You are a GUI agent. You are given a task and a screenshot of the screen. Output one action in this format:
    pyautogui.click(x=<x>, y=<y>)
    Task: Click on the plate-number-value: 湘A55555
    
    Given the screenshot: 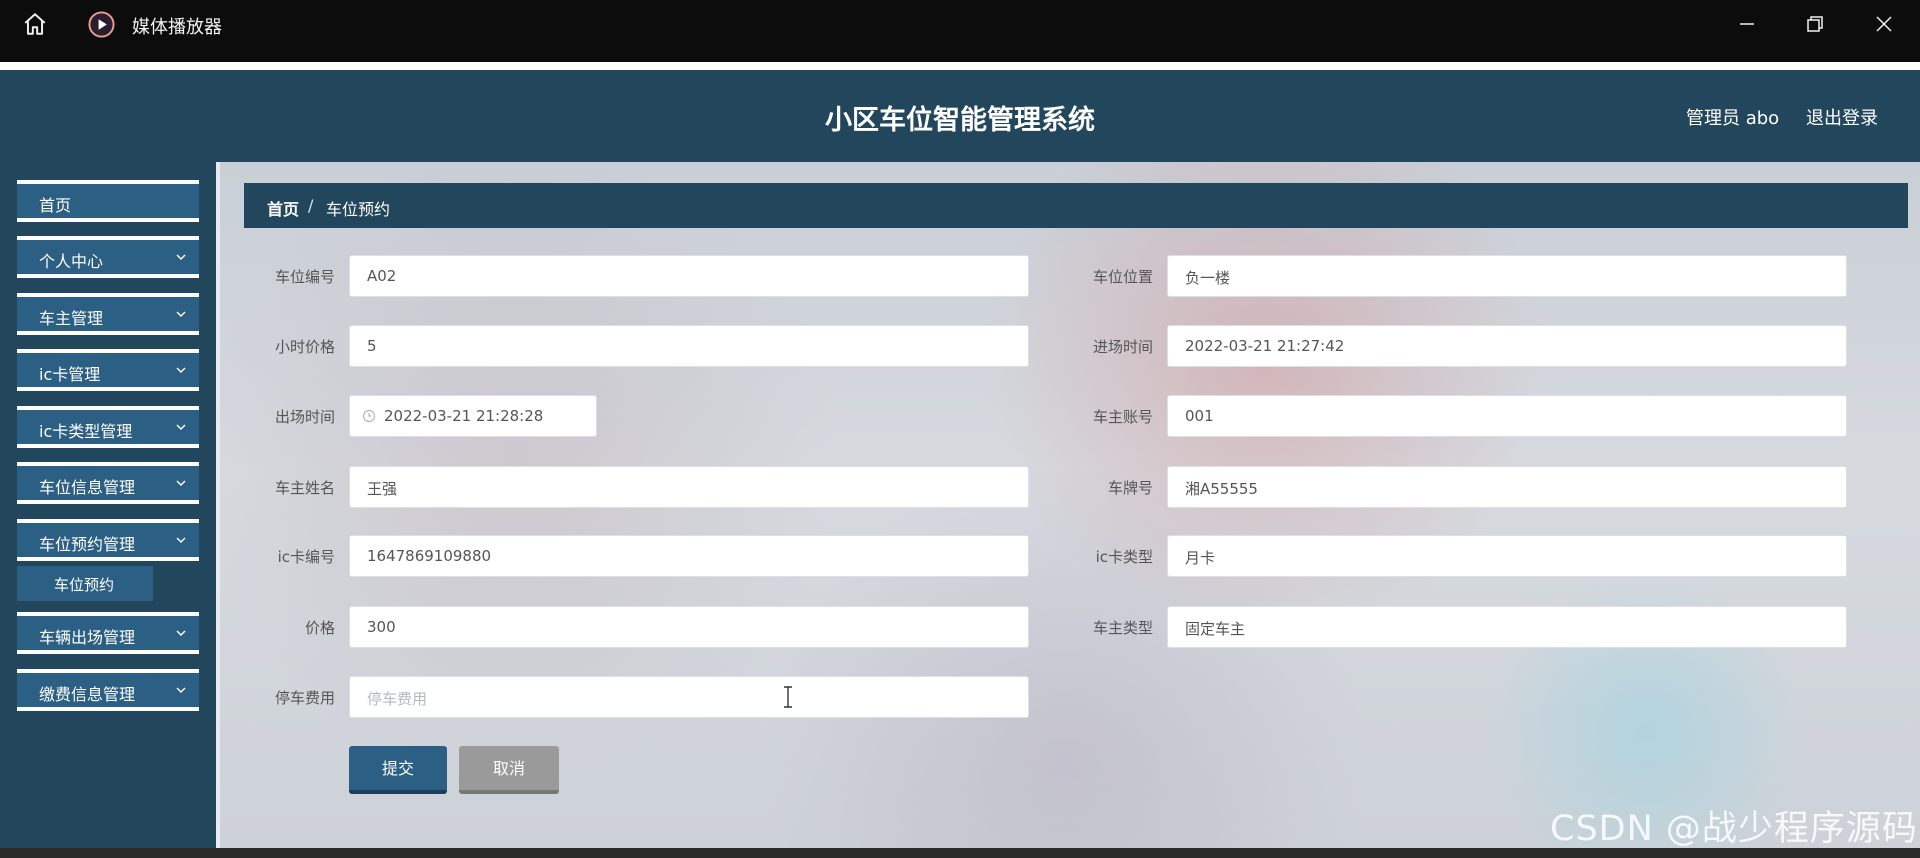 What is the action you would take?
    pyautogui.click(x=1221, y=489)
    